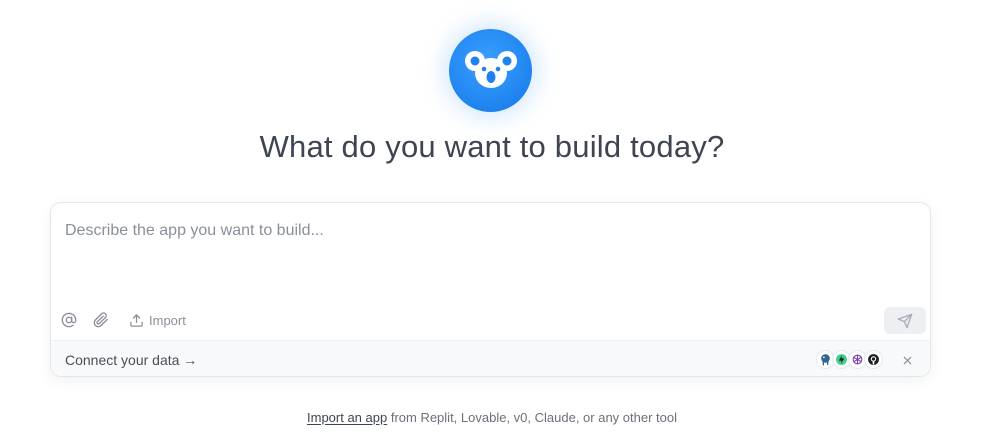 This screenshot has width=984, height=437. What do you see at coordinates (347, 417) in the screenshot?
I see `import-app-link: Import an app` at bounding box center [347, 417].